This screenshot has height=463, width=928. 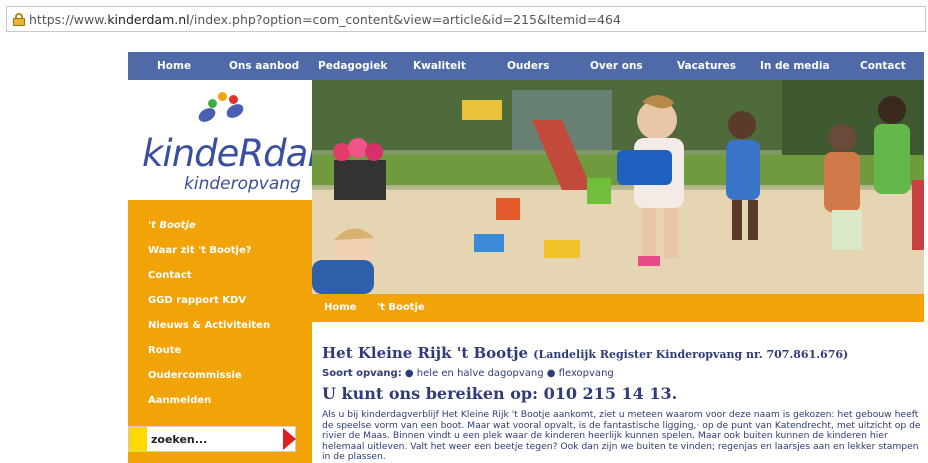 What do you see at coordinates (289, 439) in the screenshot?
I see `search-submit-arrow-icon` at bounding box center [289, 439].